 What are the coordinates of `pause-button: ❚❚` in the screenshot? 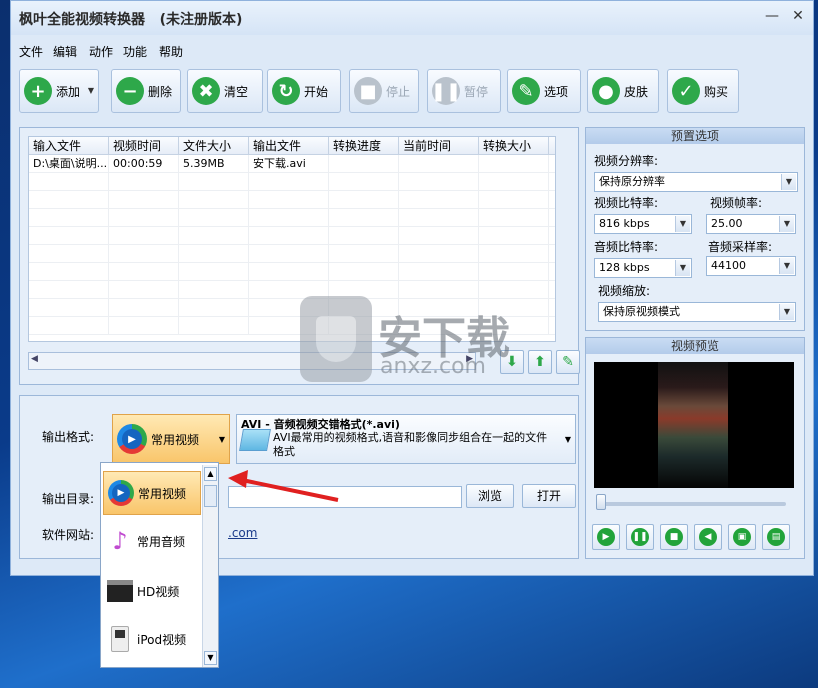 It's located at (640, 537).